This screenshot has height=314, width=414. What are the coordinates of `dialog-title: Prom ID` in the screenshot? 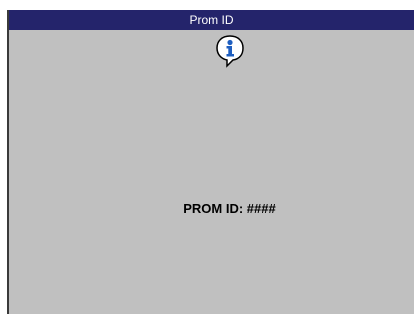 It's located at (211, 20).